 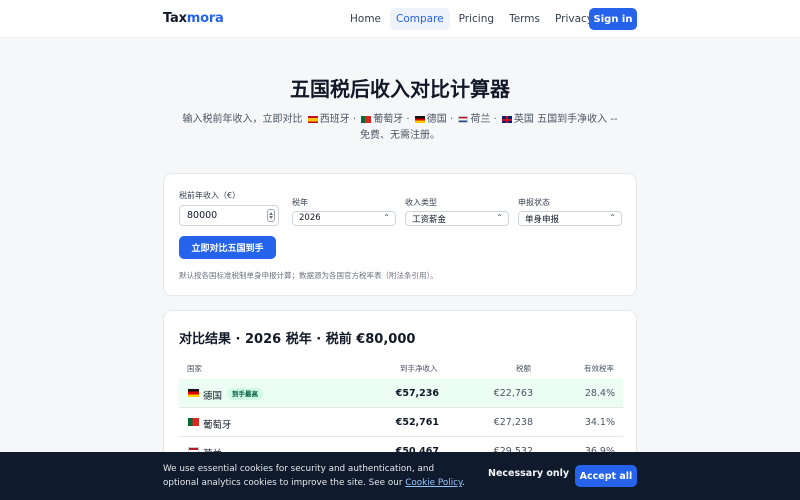 I want to click on compare-button: 立即对比五国到手, so click(x=227, y=247).